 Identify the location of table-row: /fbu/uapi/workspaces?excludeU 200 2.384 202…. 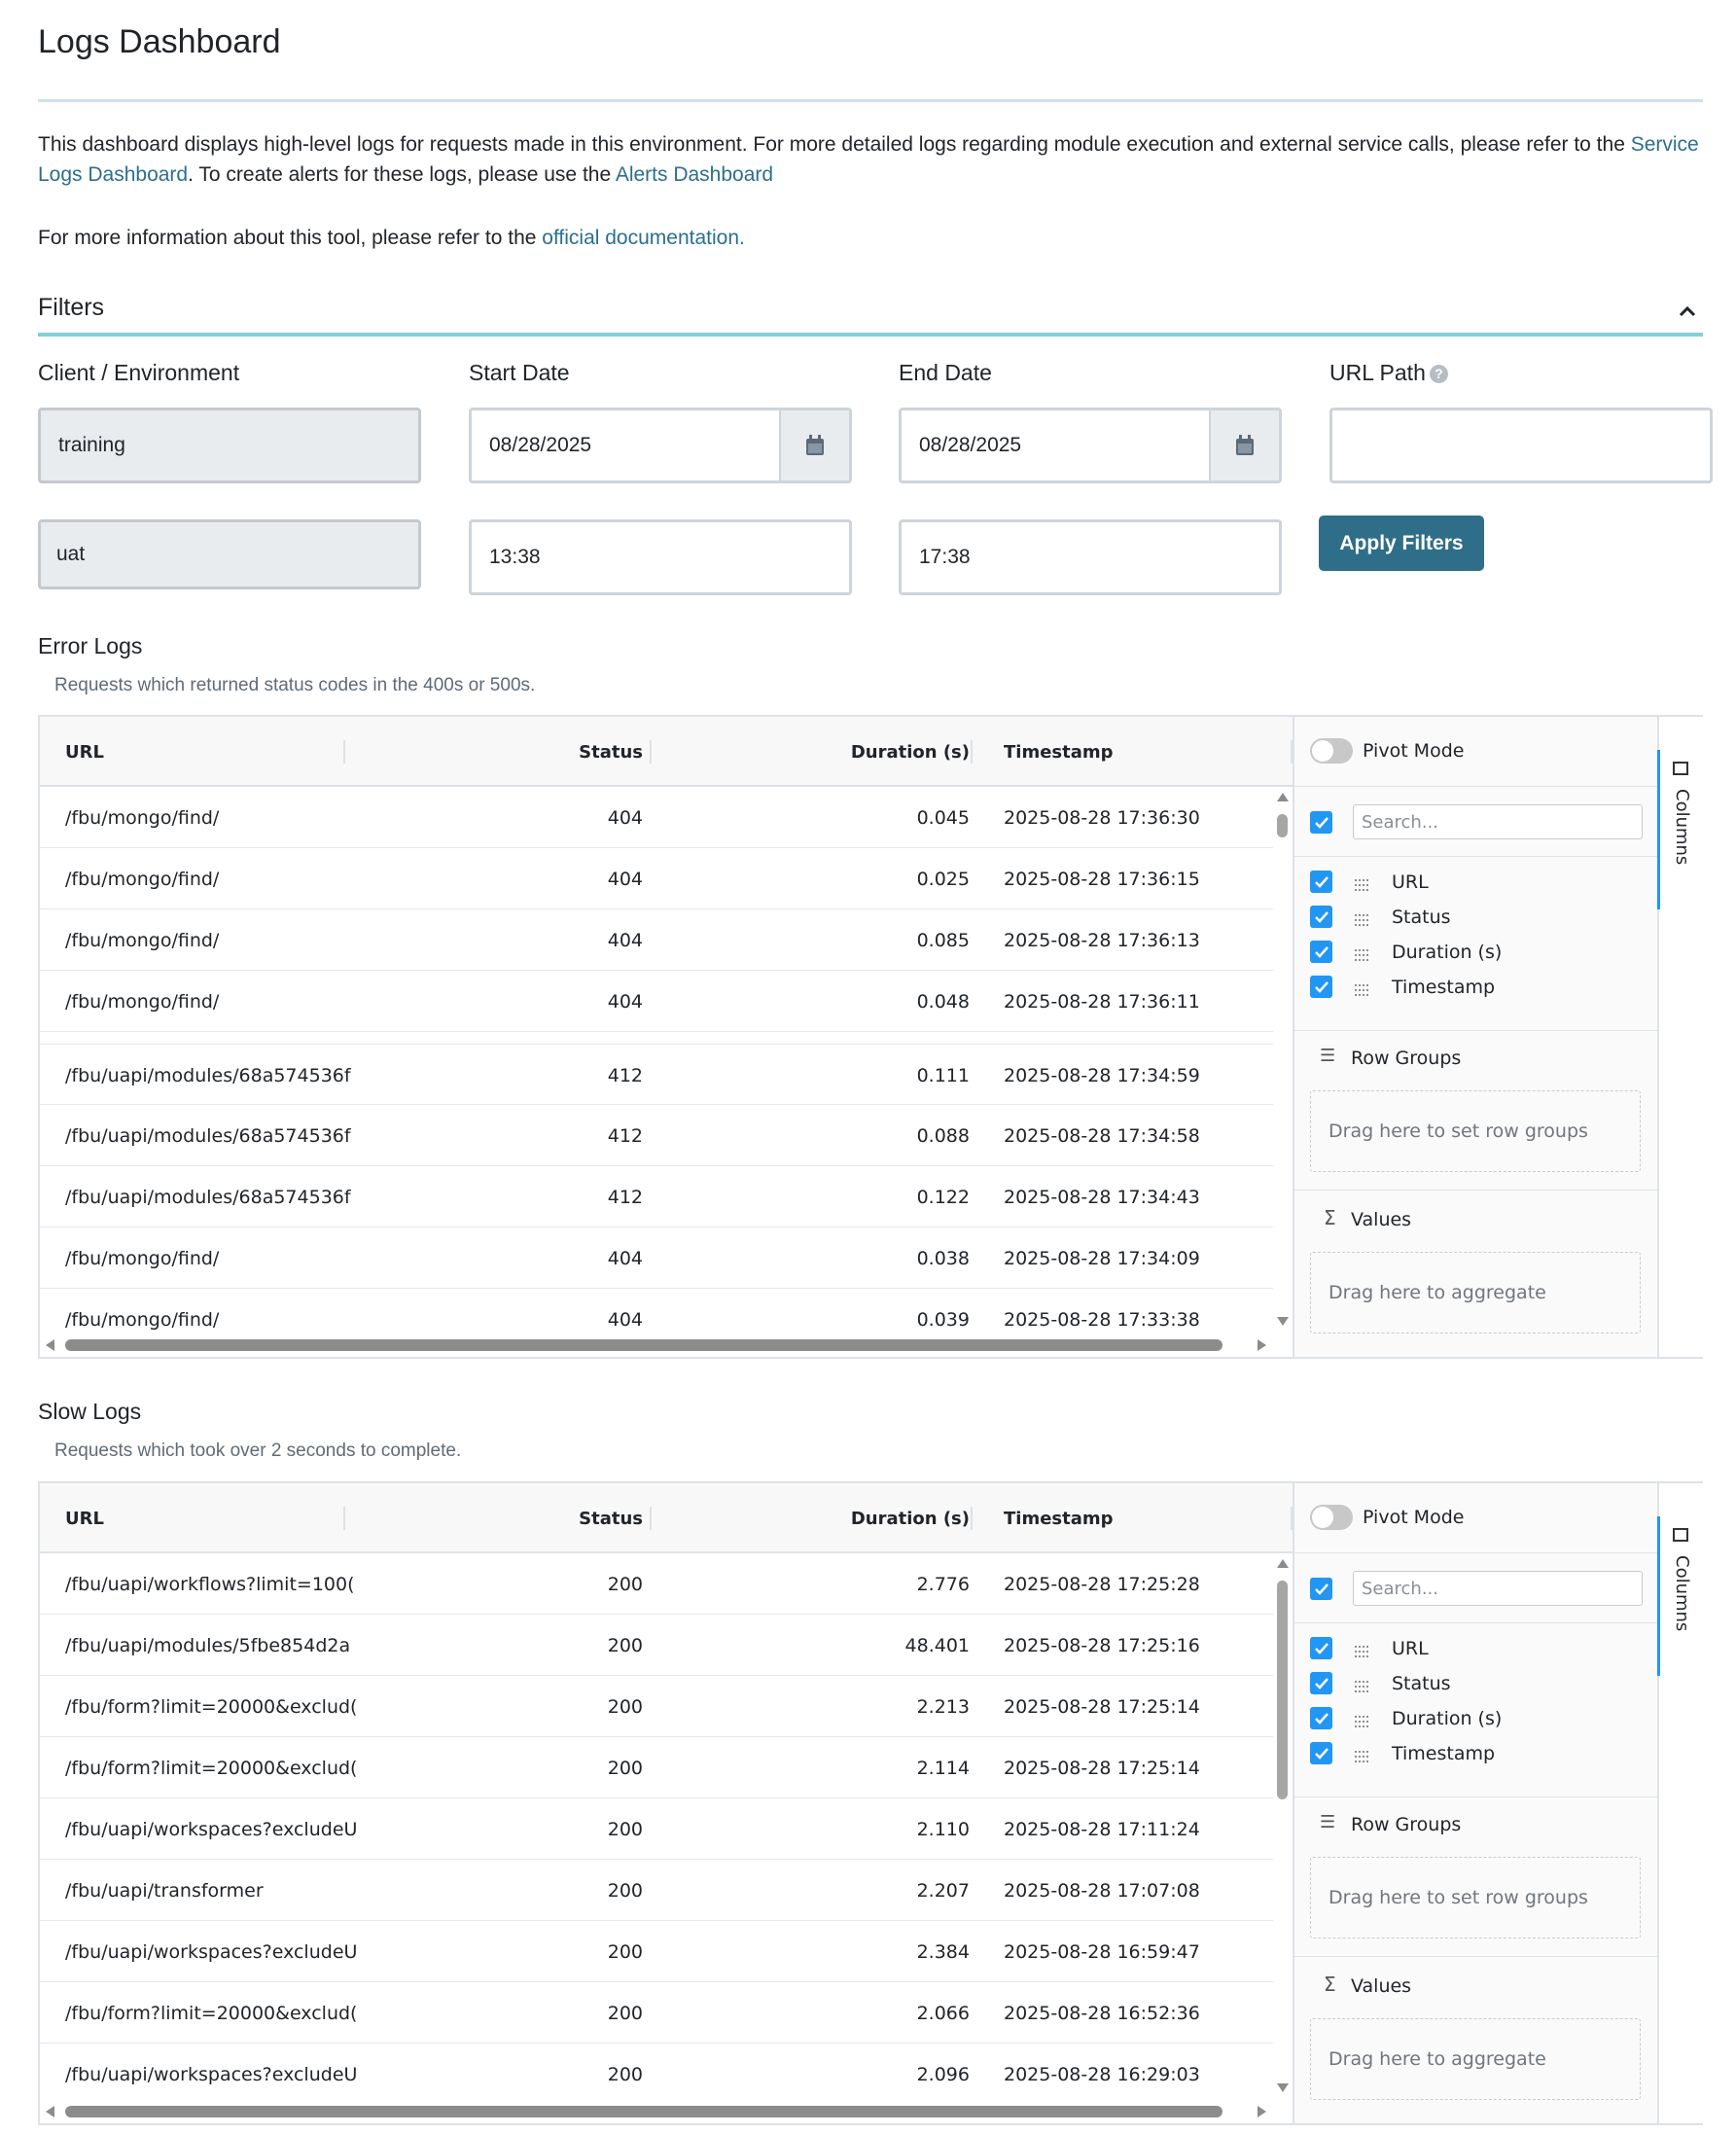
(656, 1952).